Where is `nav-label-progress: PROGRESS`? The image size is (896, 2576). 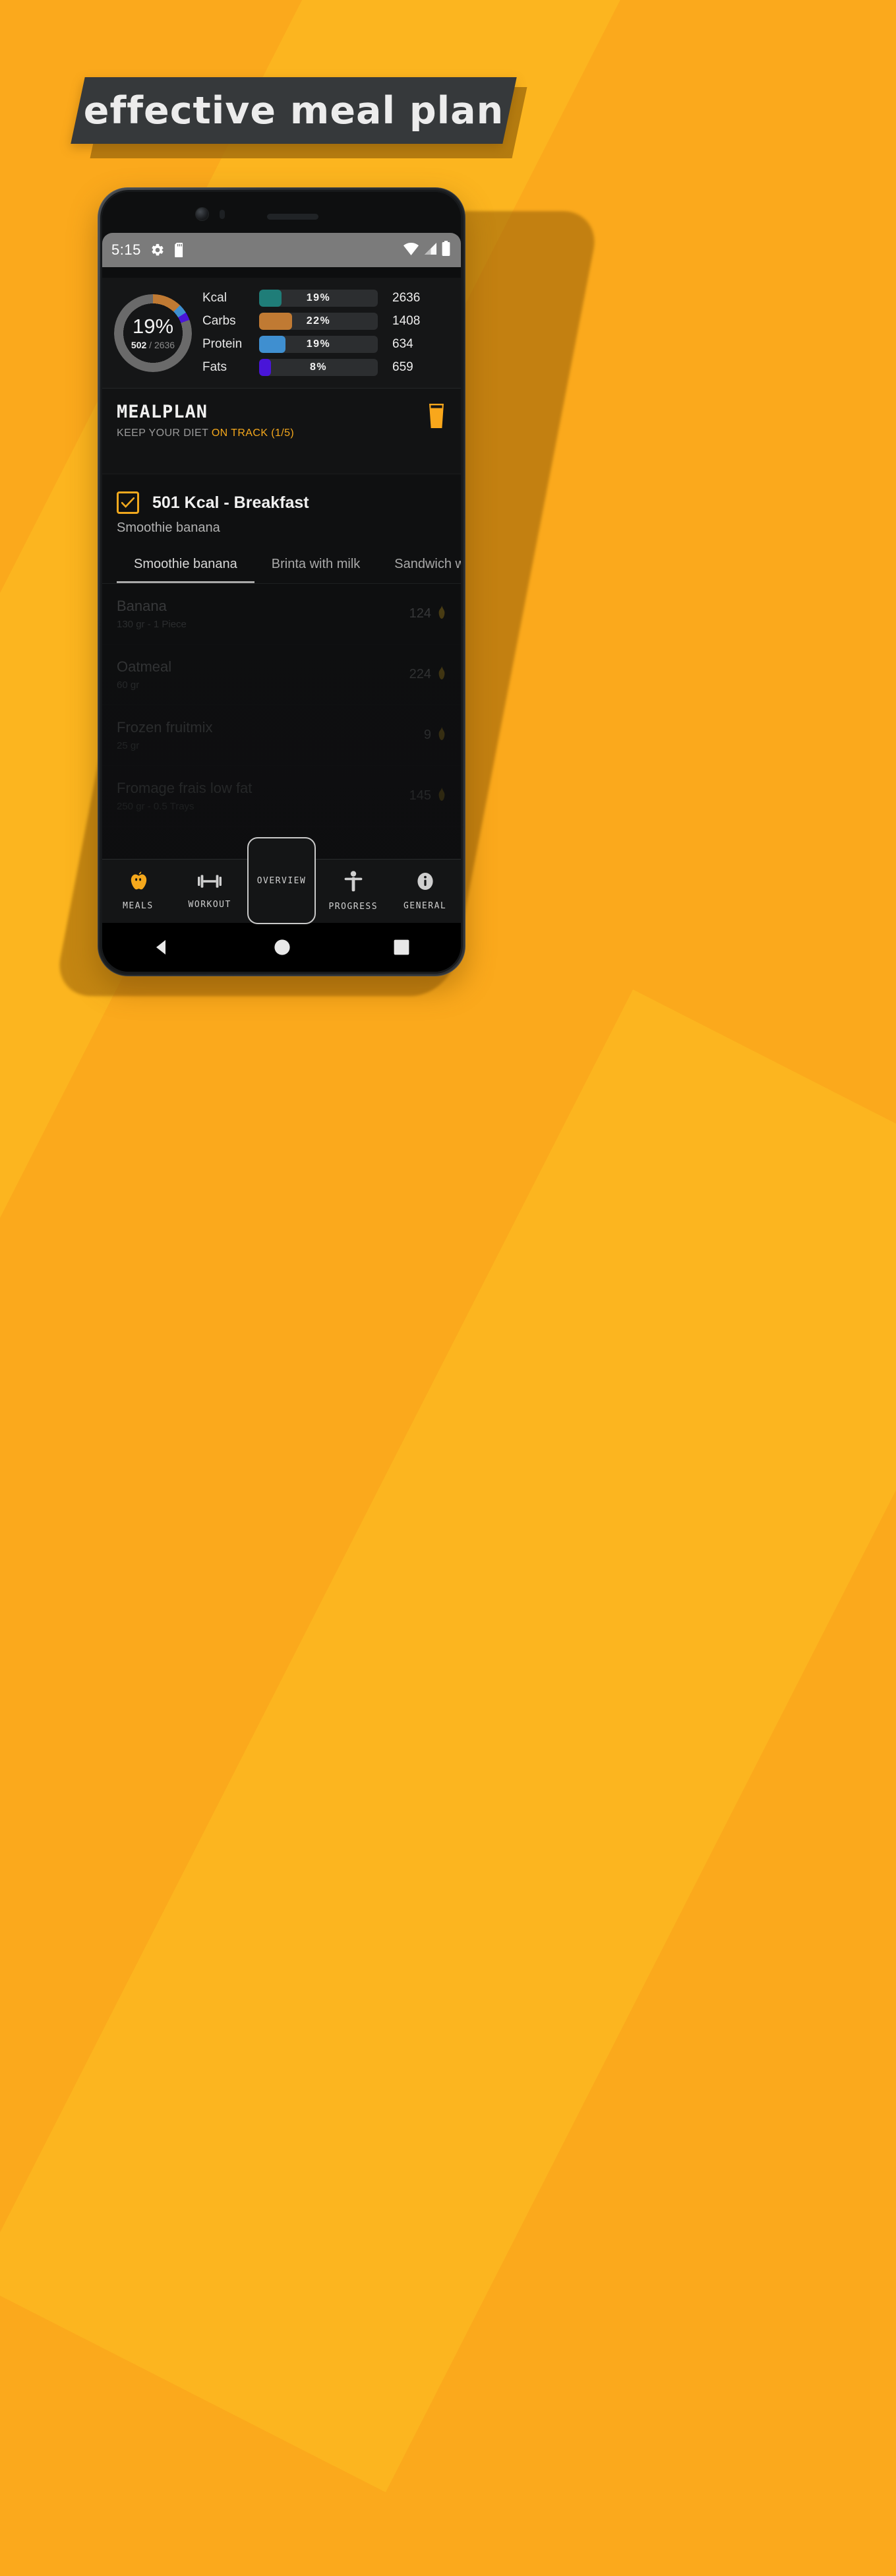
nav-label-progress: PROGRESS is located at coordinates (353, 907).